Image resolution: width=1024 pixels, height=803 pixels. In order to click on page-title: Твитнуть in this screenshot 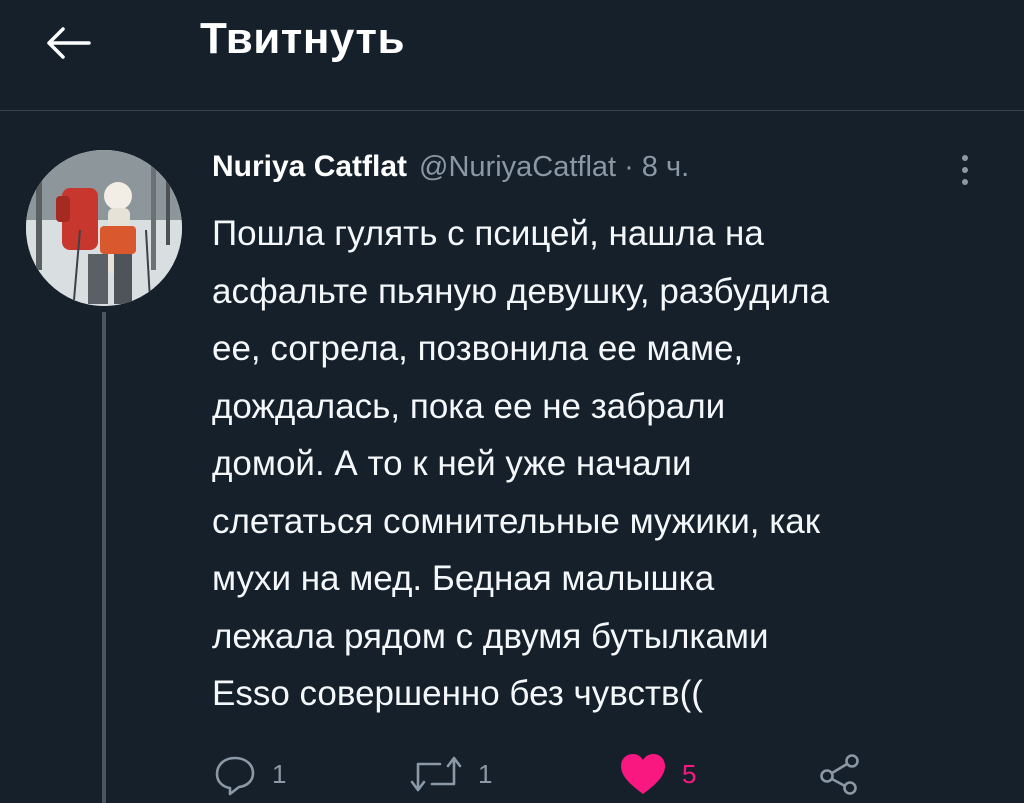, I will do `click(303, 38)`.